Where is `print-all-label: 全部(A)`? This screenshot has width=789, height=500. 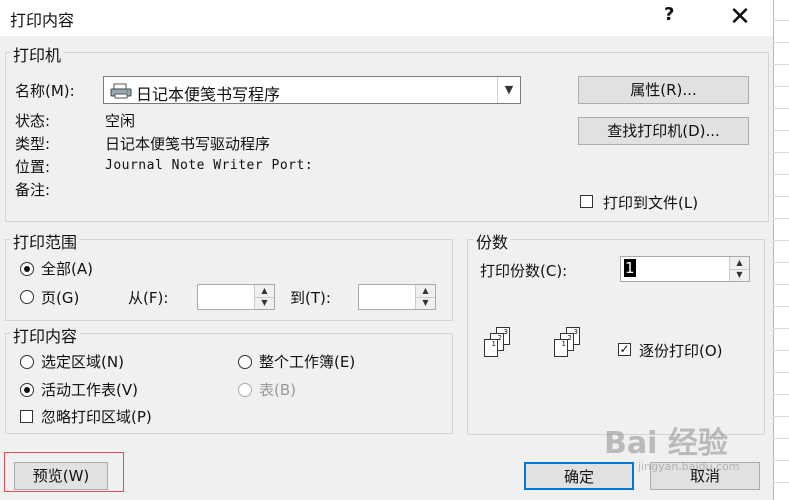
print-all-label: 全部(A) is located at coordinates (67, 268).